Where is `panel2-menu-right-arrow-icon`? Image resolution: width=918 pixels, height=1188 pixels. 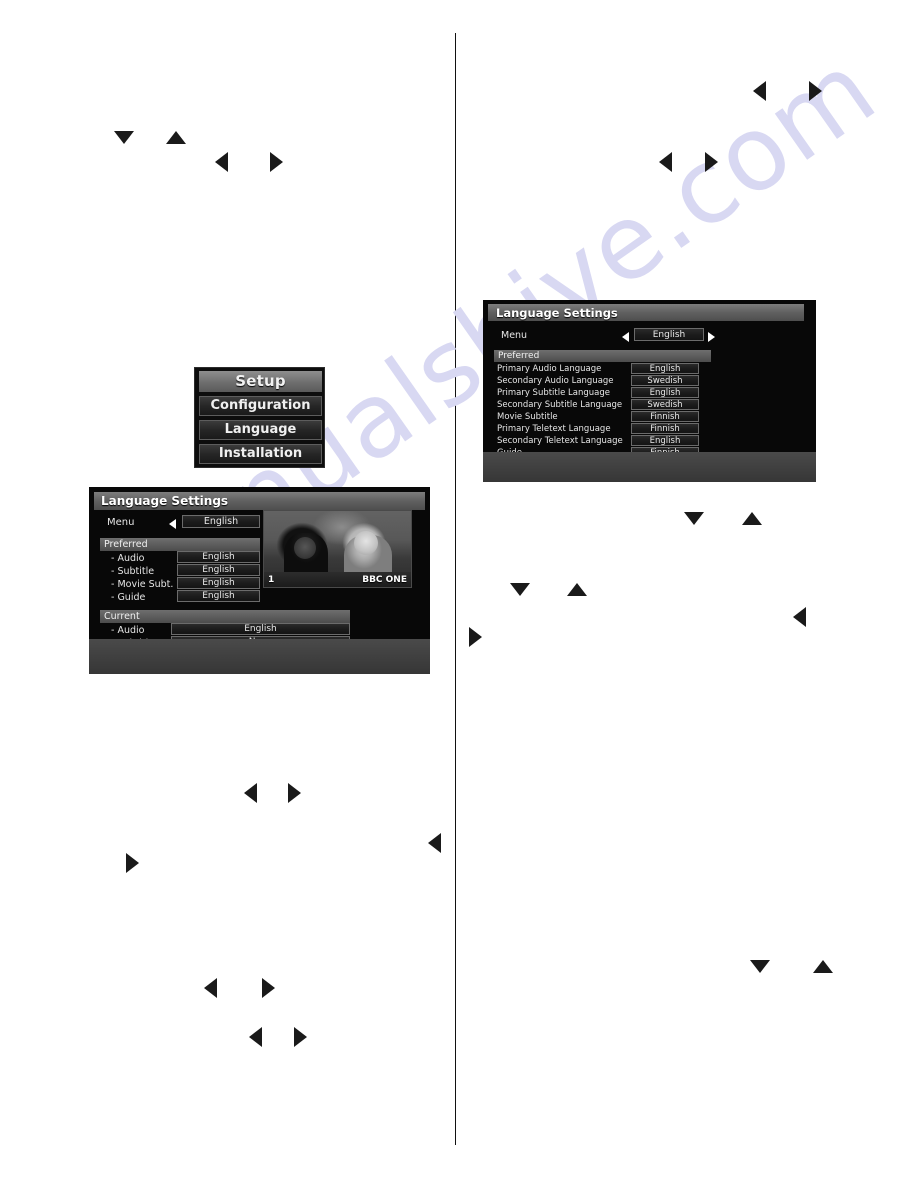 panel2-menu-right-arrow-icon is located at coordinates (711, 337).